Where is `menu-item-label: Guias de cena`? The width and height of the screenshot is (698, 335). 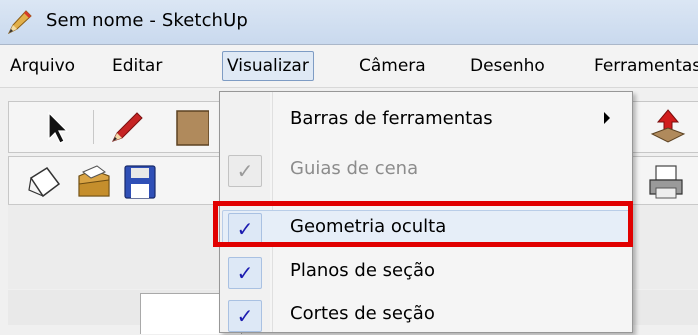
menu-item-label: Guias de cena is located at coordinates (354, 168).